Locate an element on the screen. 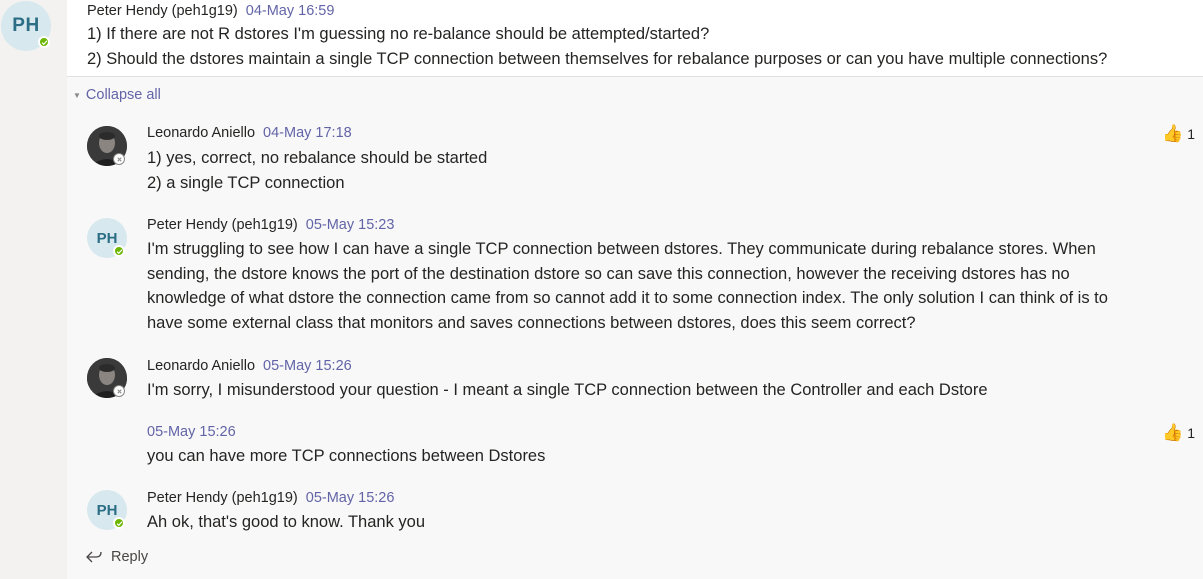  message-timestamp: 04-May 16:59 is located at coordinates (290, 11).